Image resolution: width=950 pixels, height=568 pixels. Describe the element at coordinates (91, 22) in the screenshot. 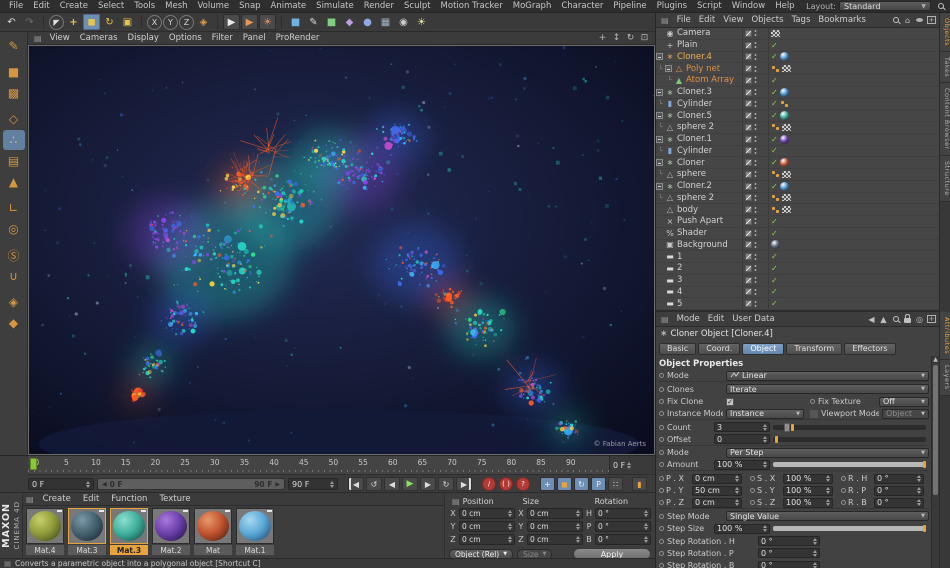

I see `scale-tool: ◼` at that location.